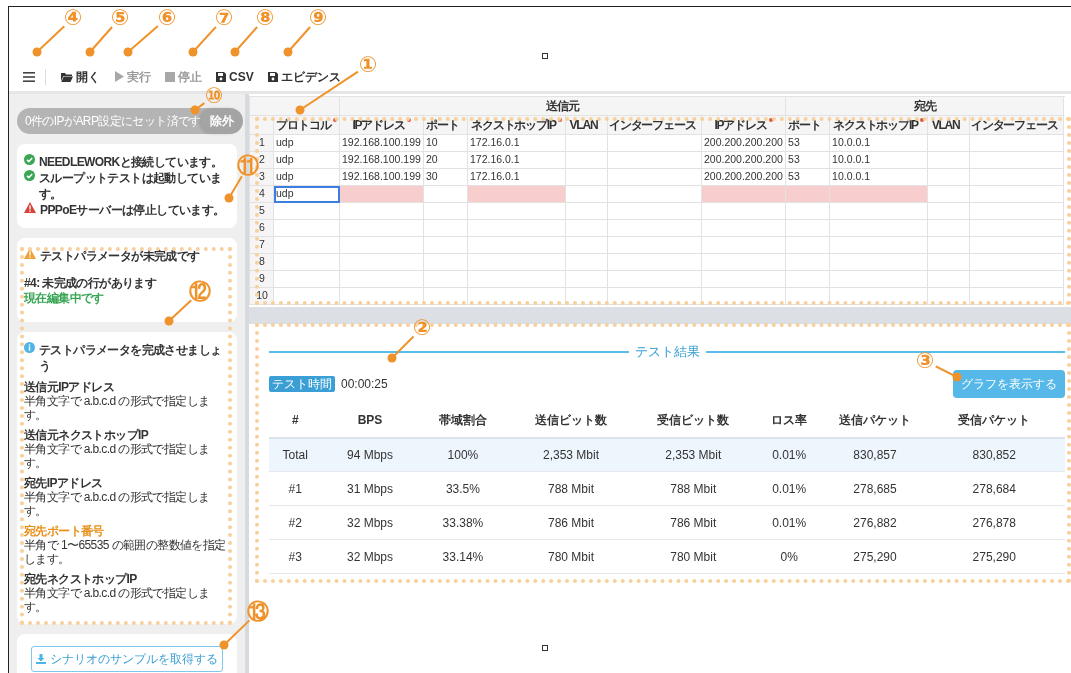 The width and height of the screenshot is (1071, 673). Describe the element at coordinates (90, 283) in the screenshot. I see `validation-message: #4: 未完成の行があります` at that location.